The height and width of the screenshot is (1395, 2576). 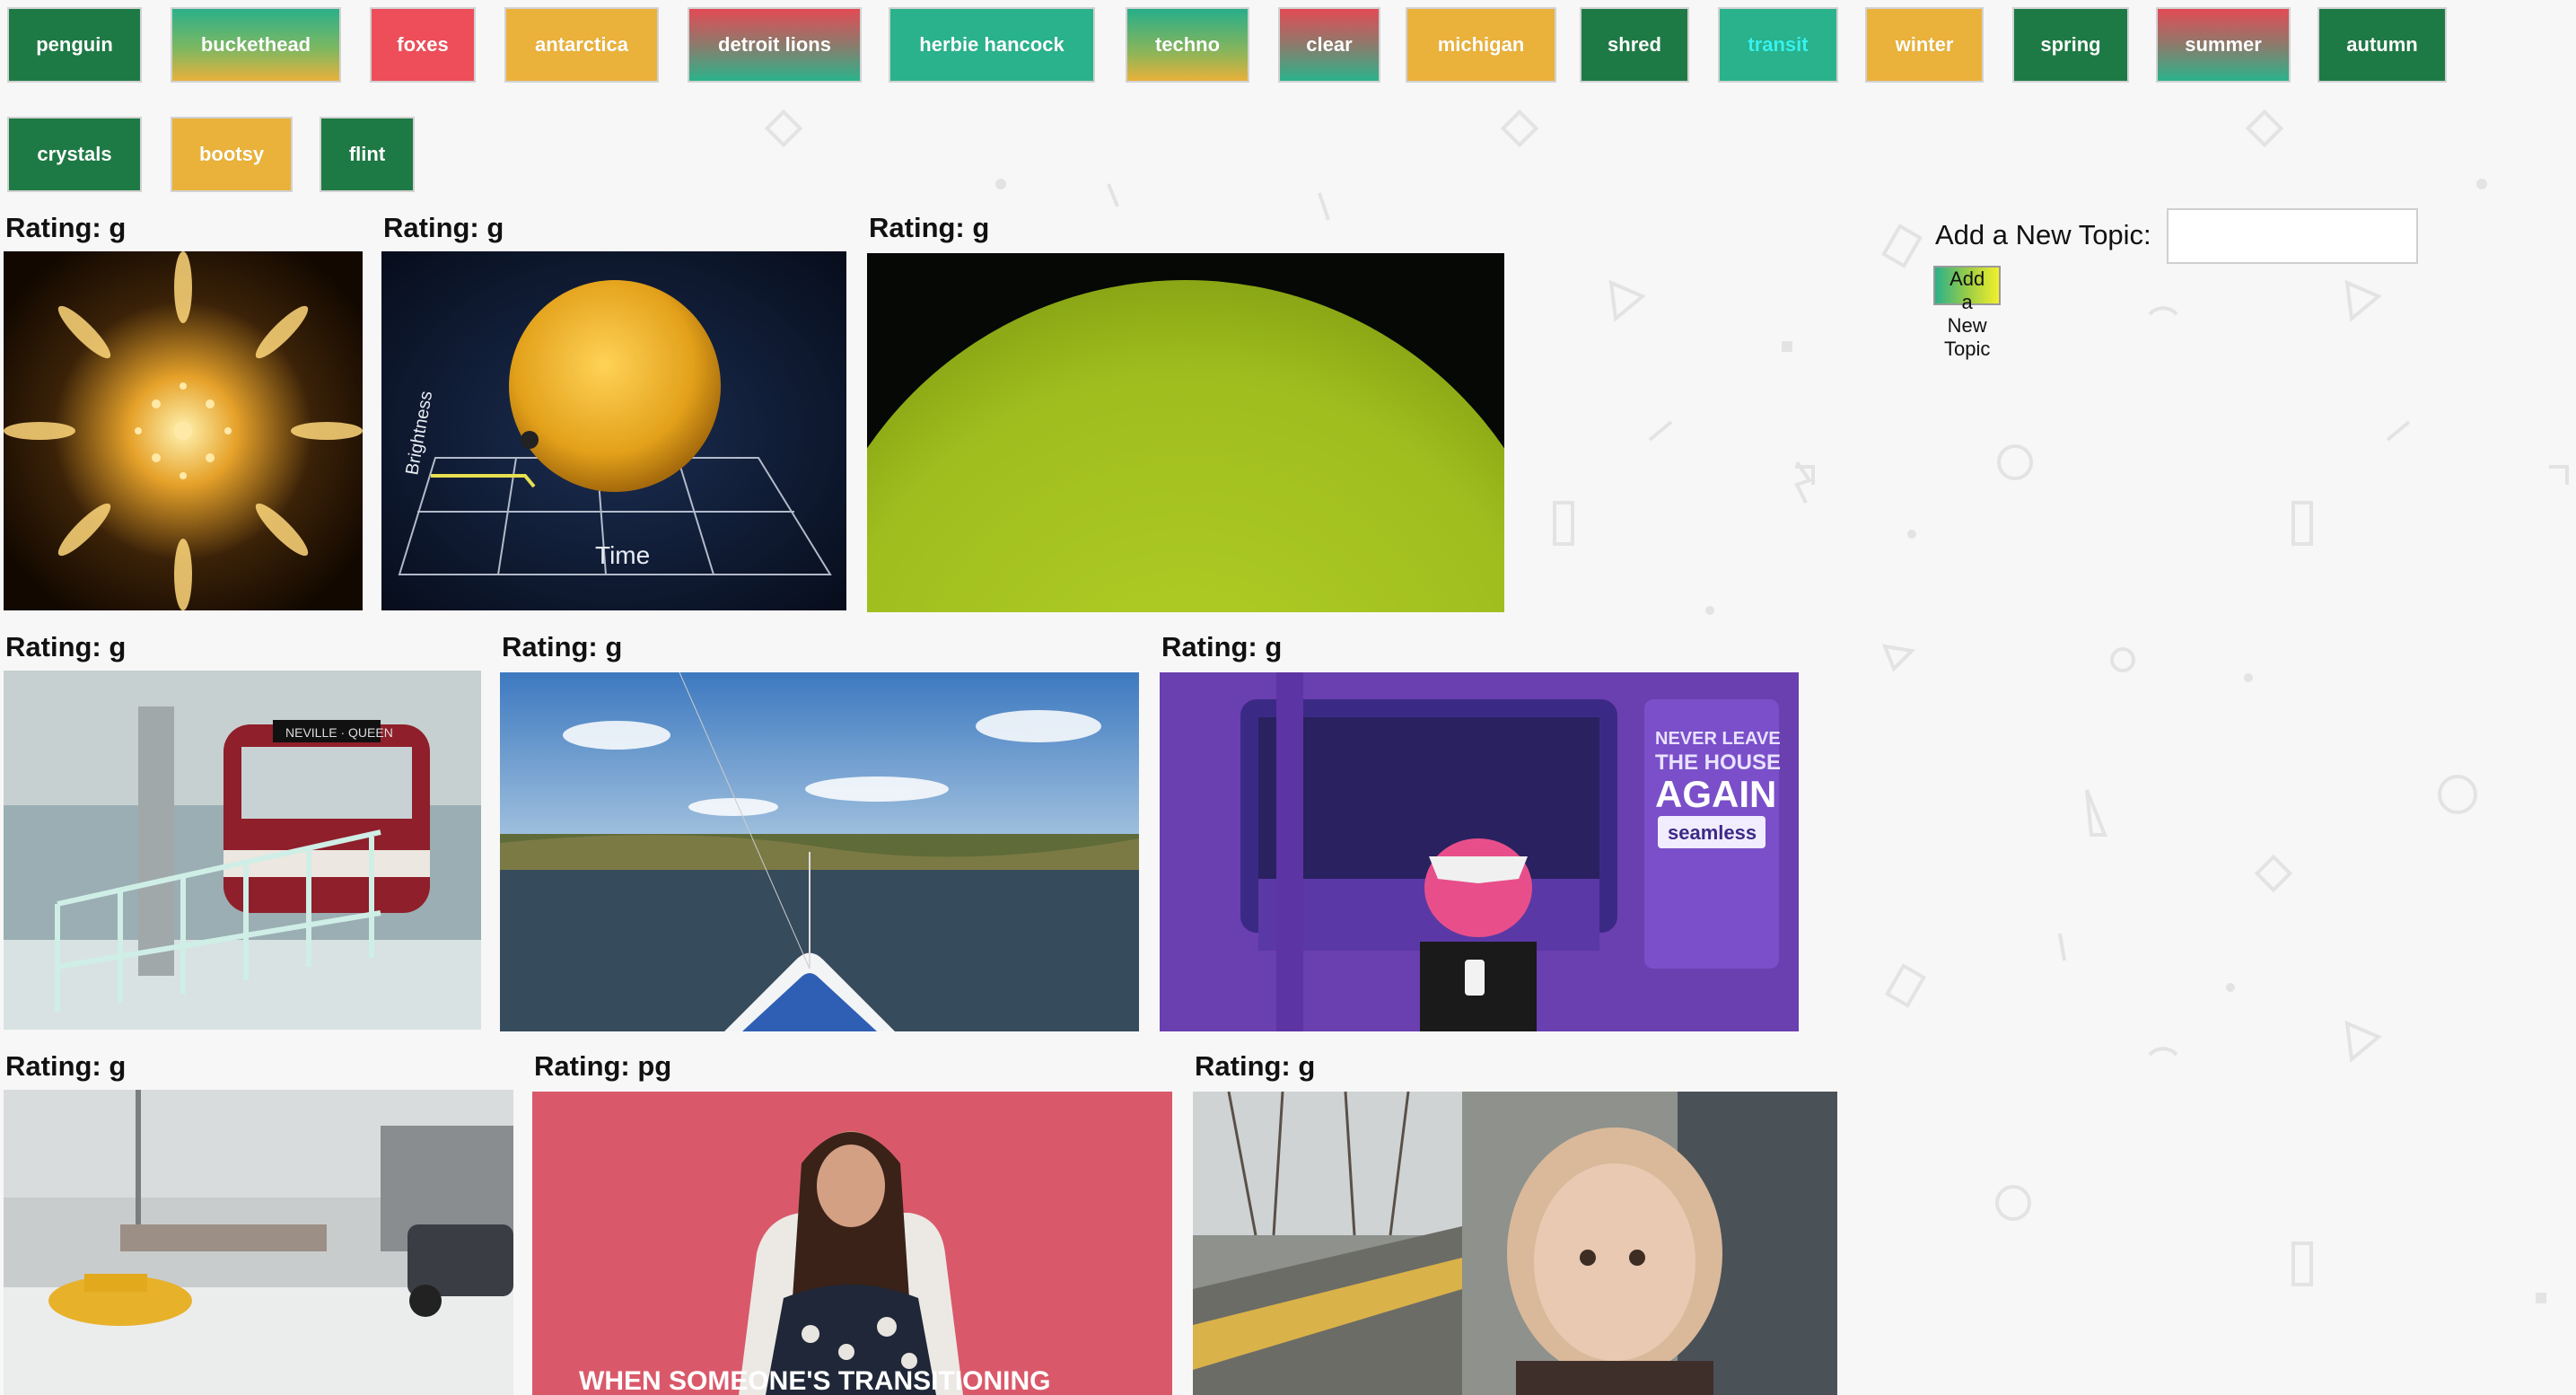 What do you see at coordinates (243, 850) in the screenshot?
I see `streetcar-snow-gif: NEVILLE · QUEEN` at bounding box center [243, 850].